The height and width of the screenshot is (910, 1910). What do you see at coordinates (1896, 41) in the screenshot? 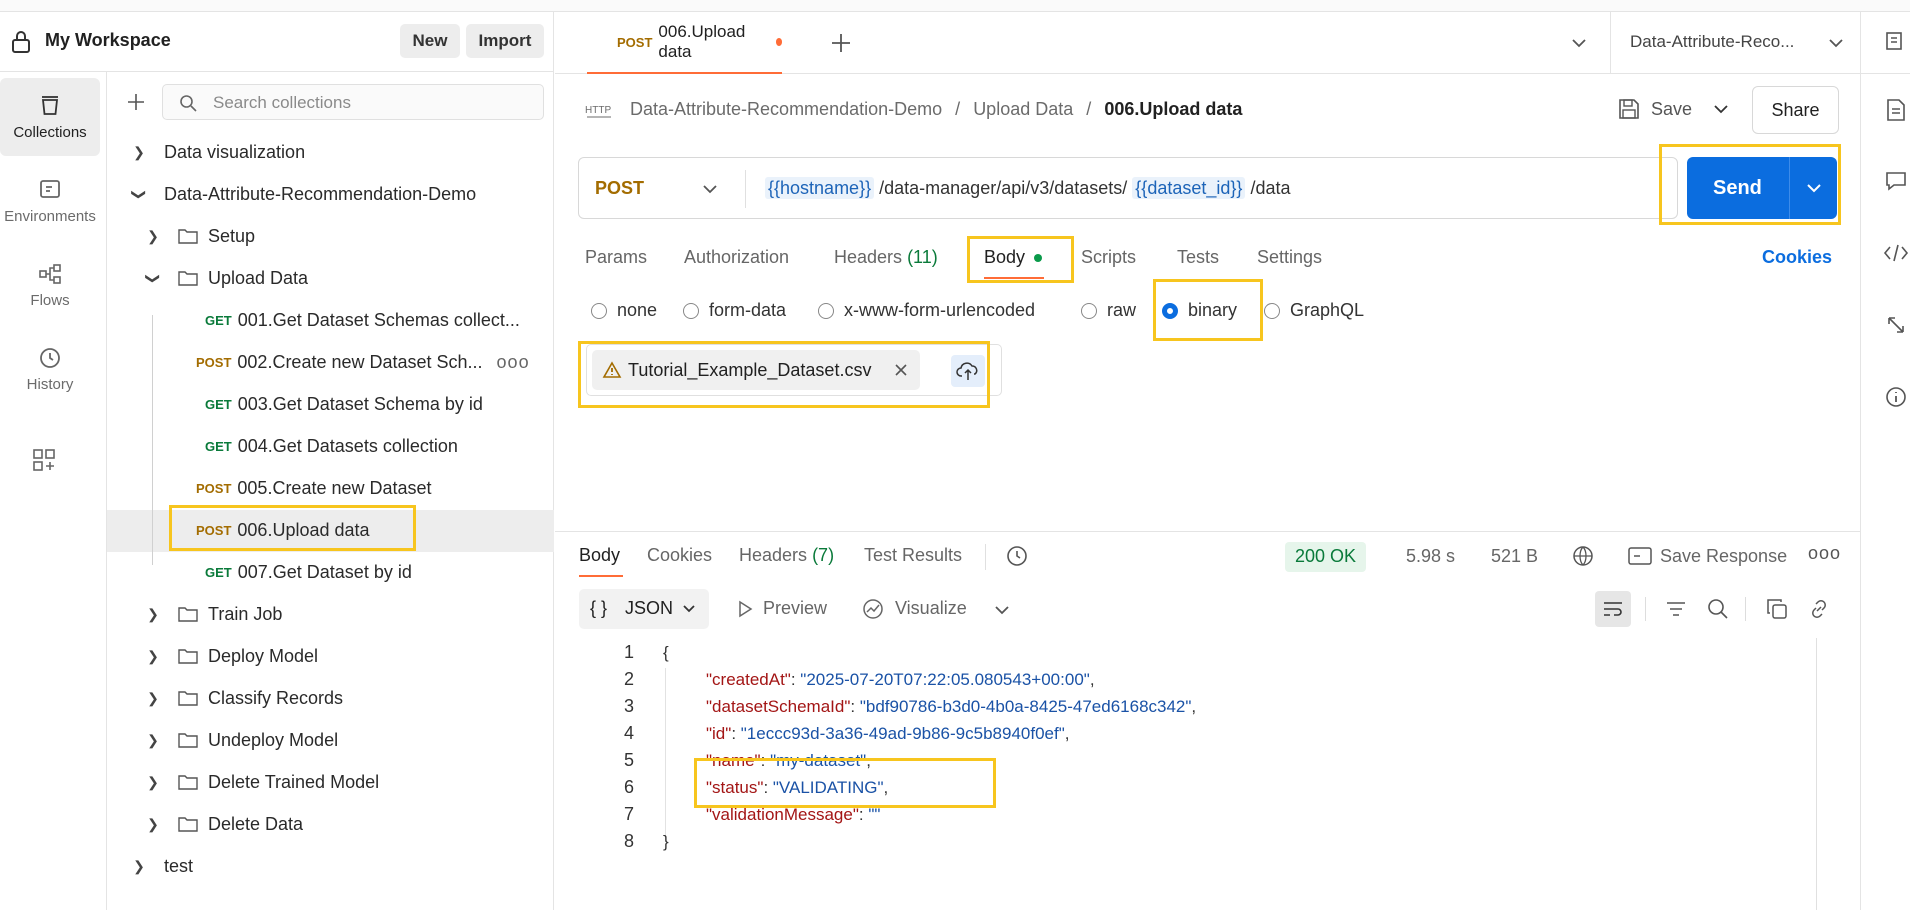
I see `environment-quicklook-icon` at bounding box center [1896, 41].